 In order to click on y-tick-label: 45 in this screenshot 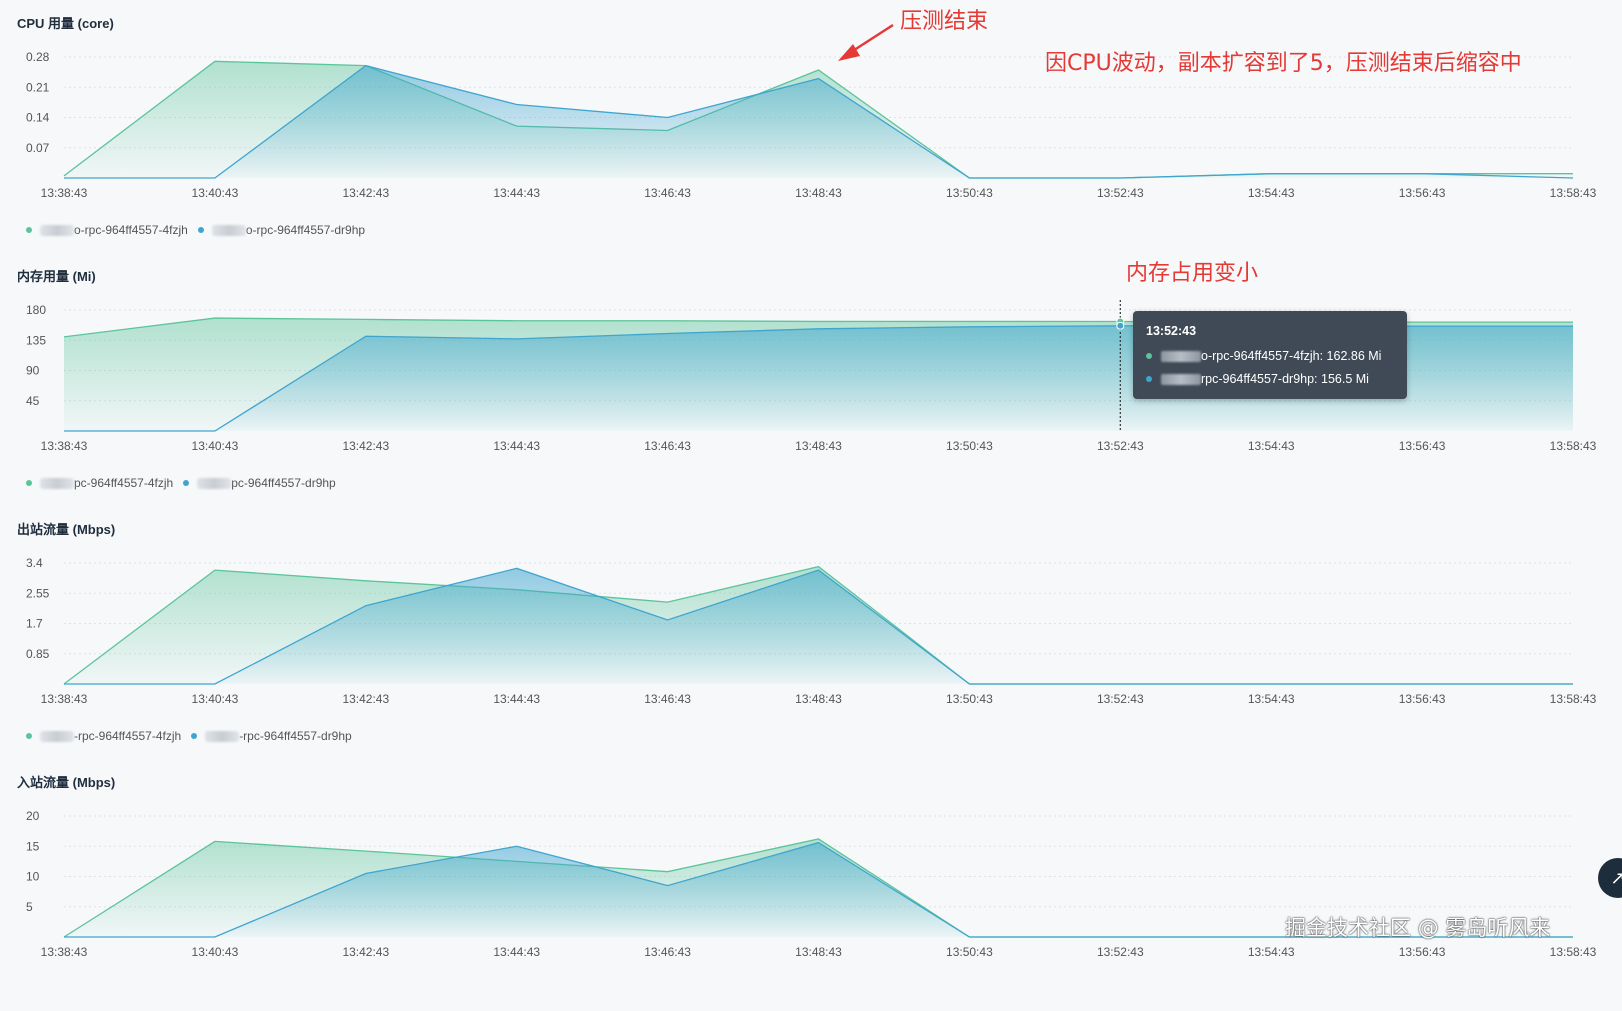, I will do `click(33, 401)`.